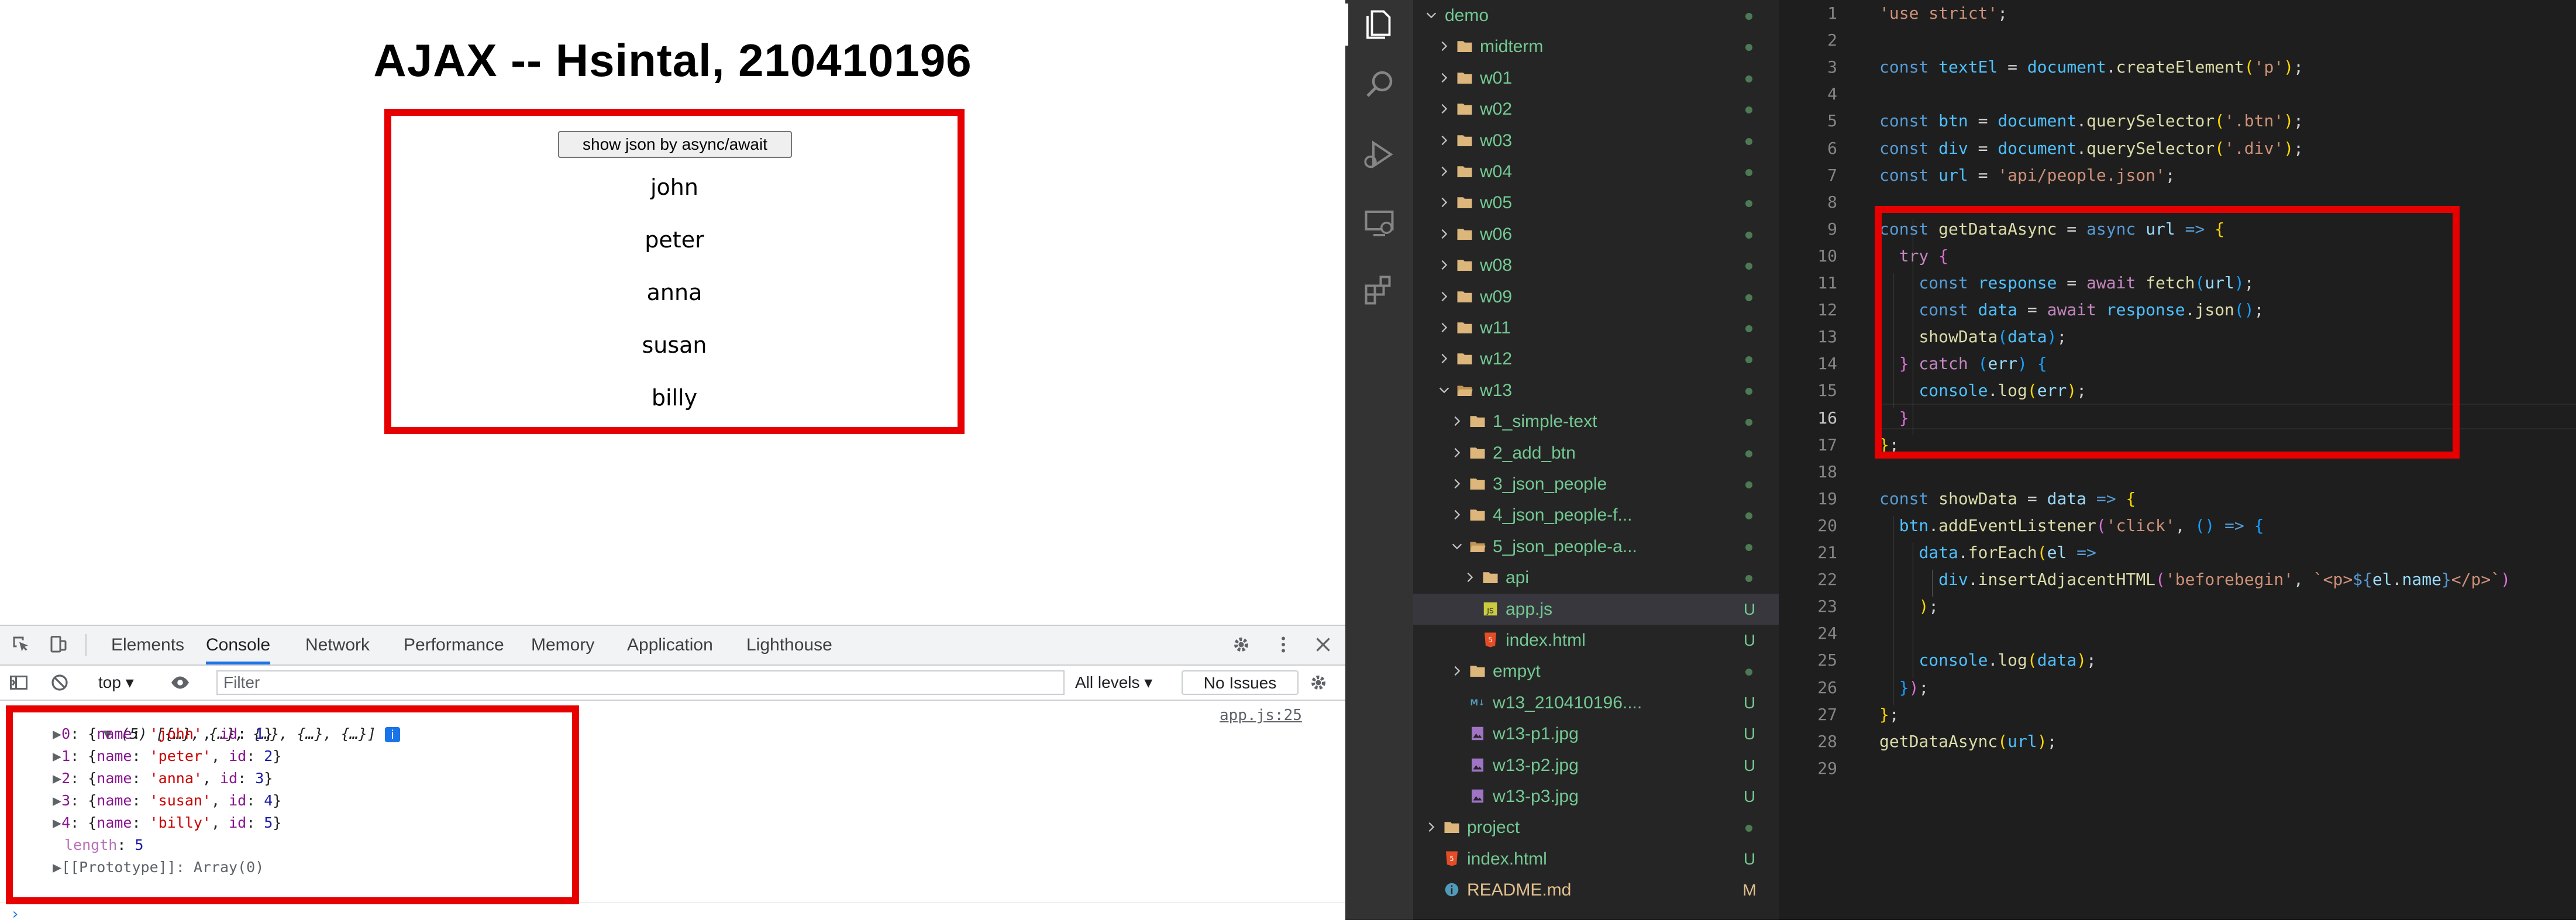 This screenshot has width=2576, height=923. I want to click on tree-folder: project, so click(1596, 827).